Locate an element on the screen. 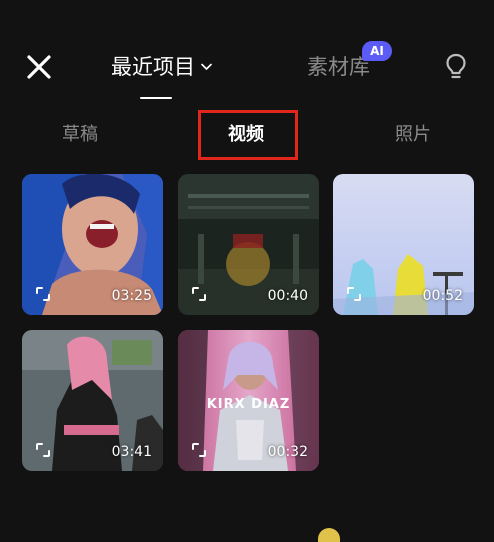 This screenshot has width=494, height=542. video-duration: 00:40 is located at coordinates (287, 296).